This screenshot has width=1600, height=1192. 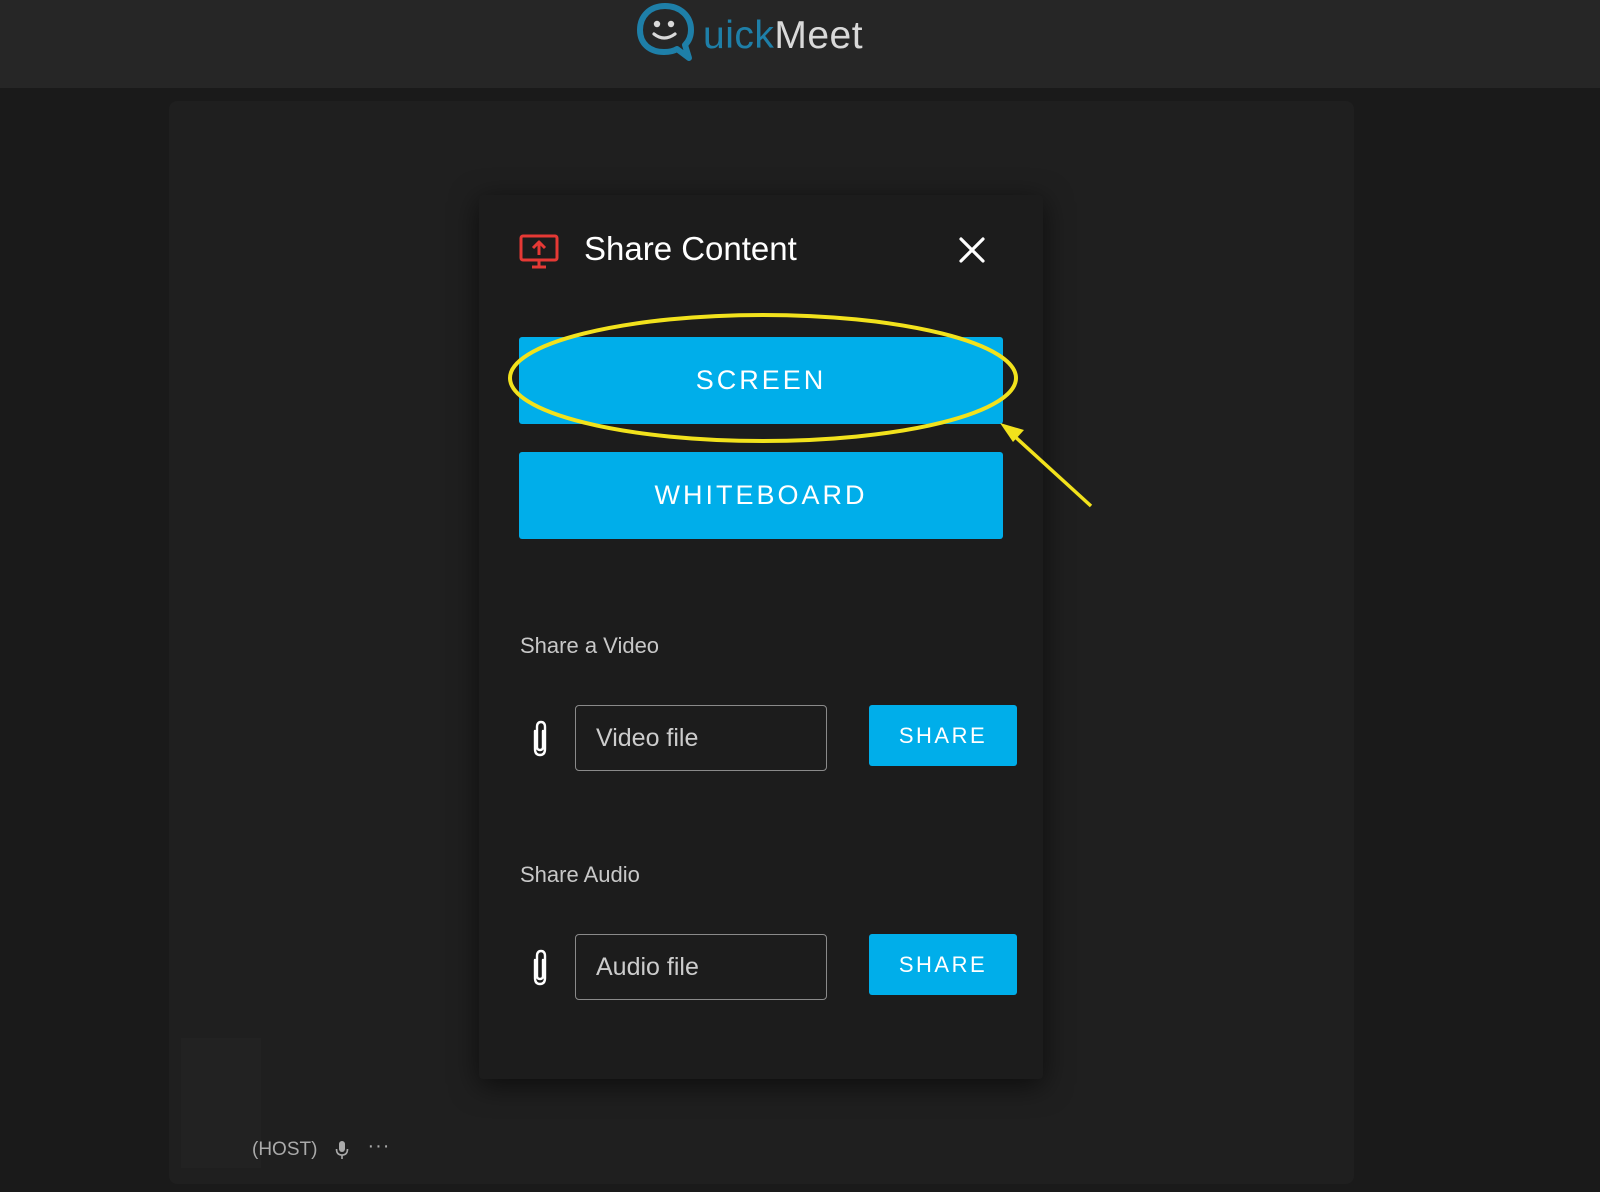 I want to click on screen-share-icon, so click(x=539, y=251).